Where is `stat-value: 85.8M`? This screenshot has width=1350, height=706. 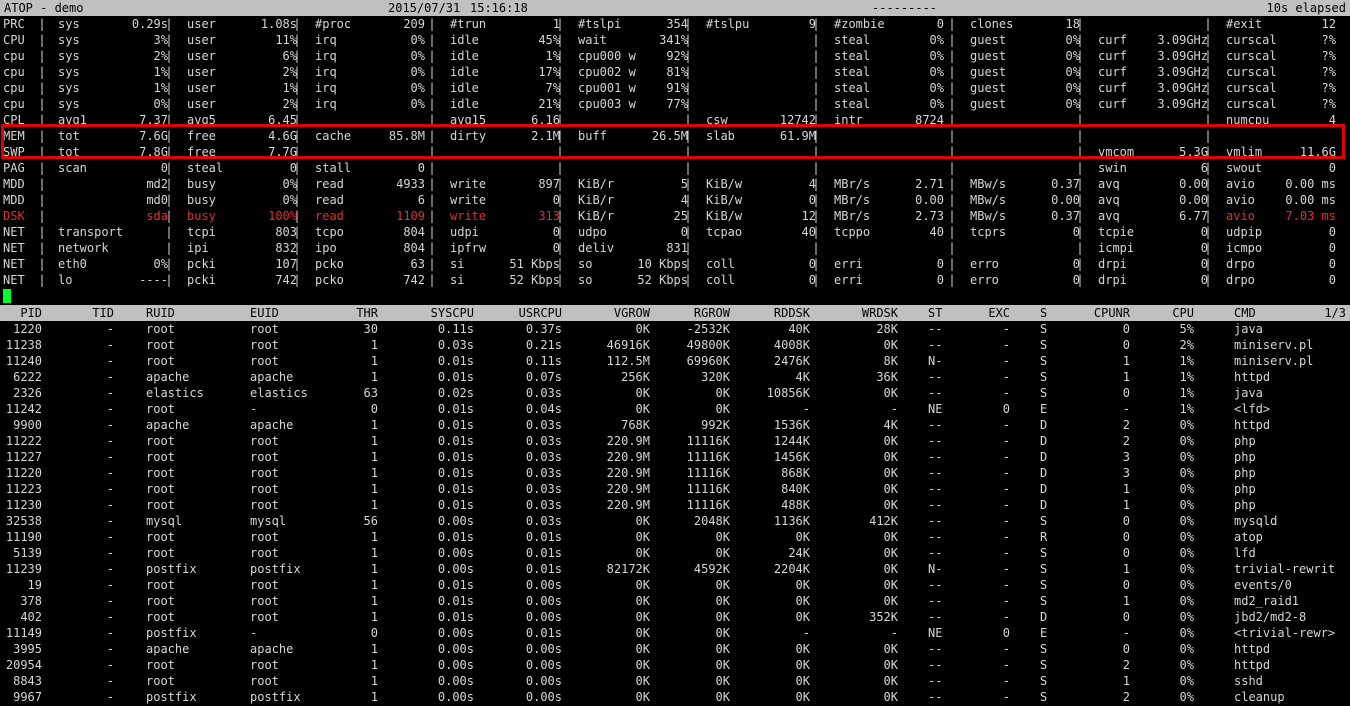
stat-value: 85.8M is located at coordinates (406, 136).